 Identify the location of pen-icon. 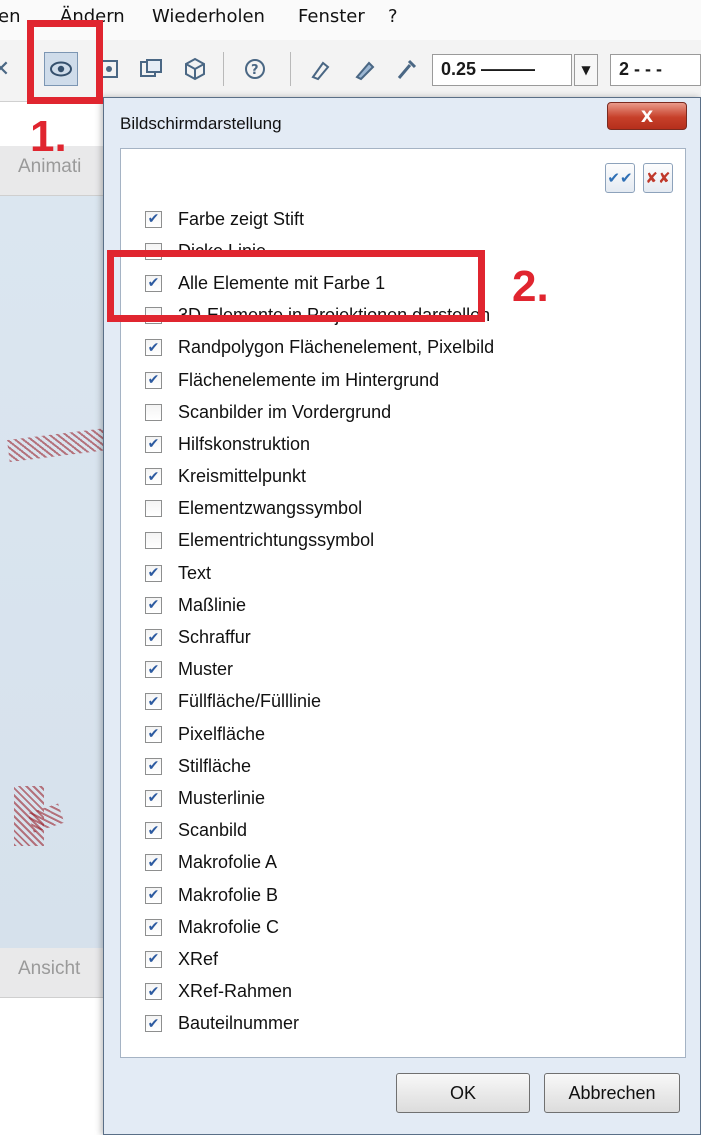
(321, 69).